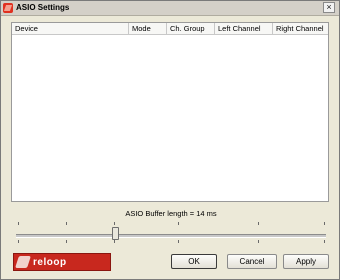 This screenshot has height=280, width=340. What do you see at coordinates (171, 242) in the screenshot?
I see `slider-ticks-bottom` at bounding box center [171, 242].